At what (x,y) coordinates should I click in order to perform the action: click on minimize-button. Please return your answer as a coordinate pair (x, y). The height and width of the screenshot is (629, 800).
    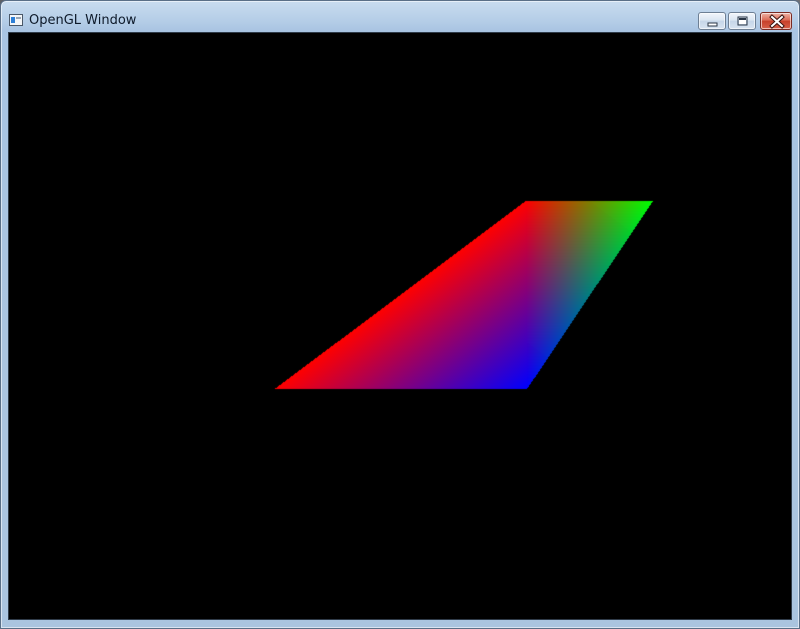
    Looking at the image, I should click on (712, 21).